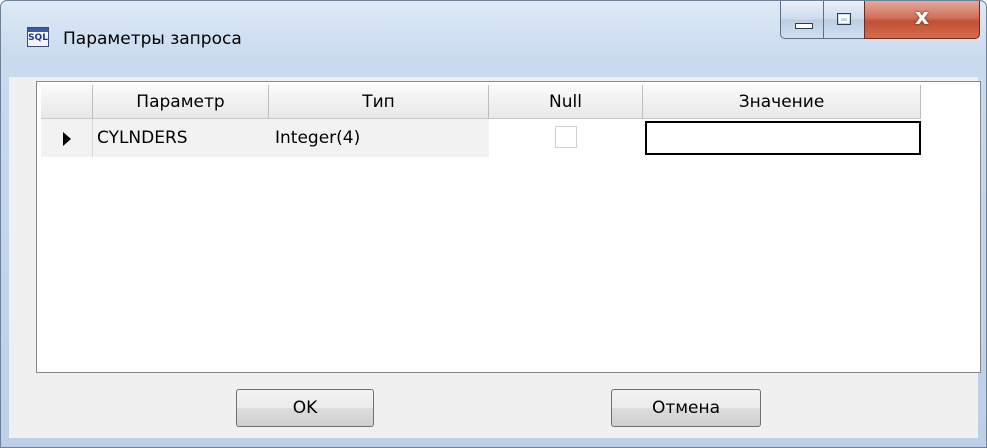 The image size is (987, 448). Describe the element at coordinates (782, 102) in the screenshot. I see `column-header-value: Значение` at that location.